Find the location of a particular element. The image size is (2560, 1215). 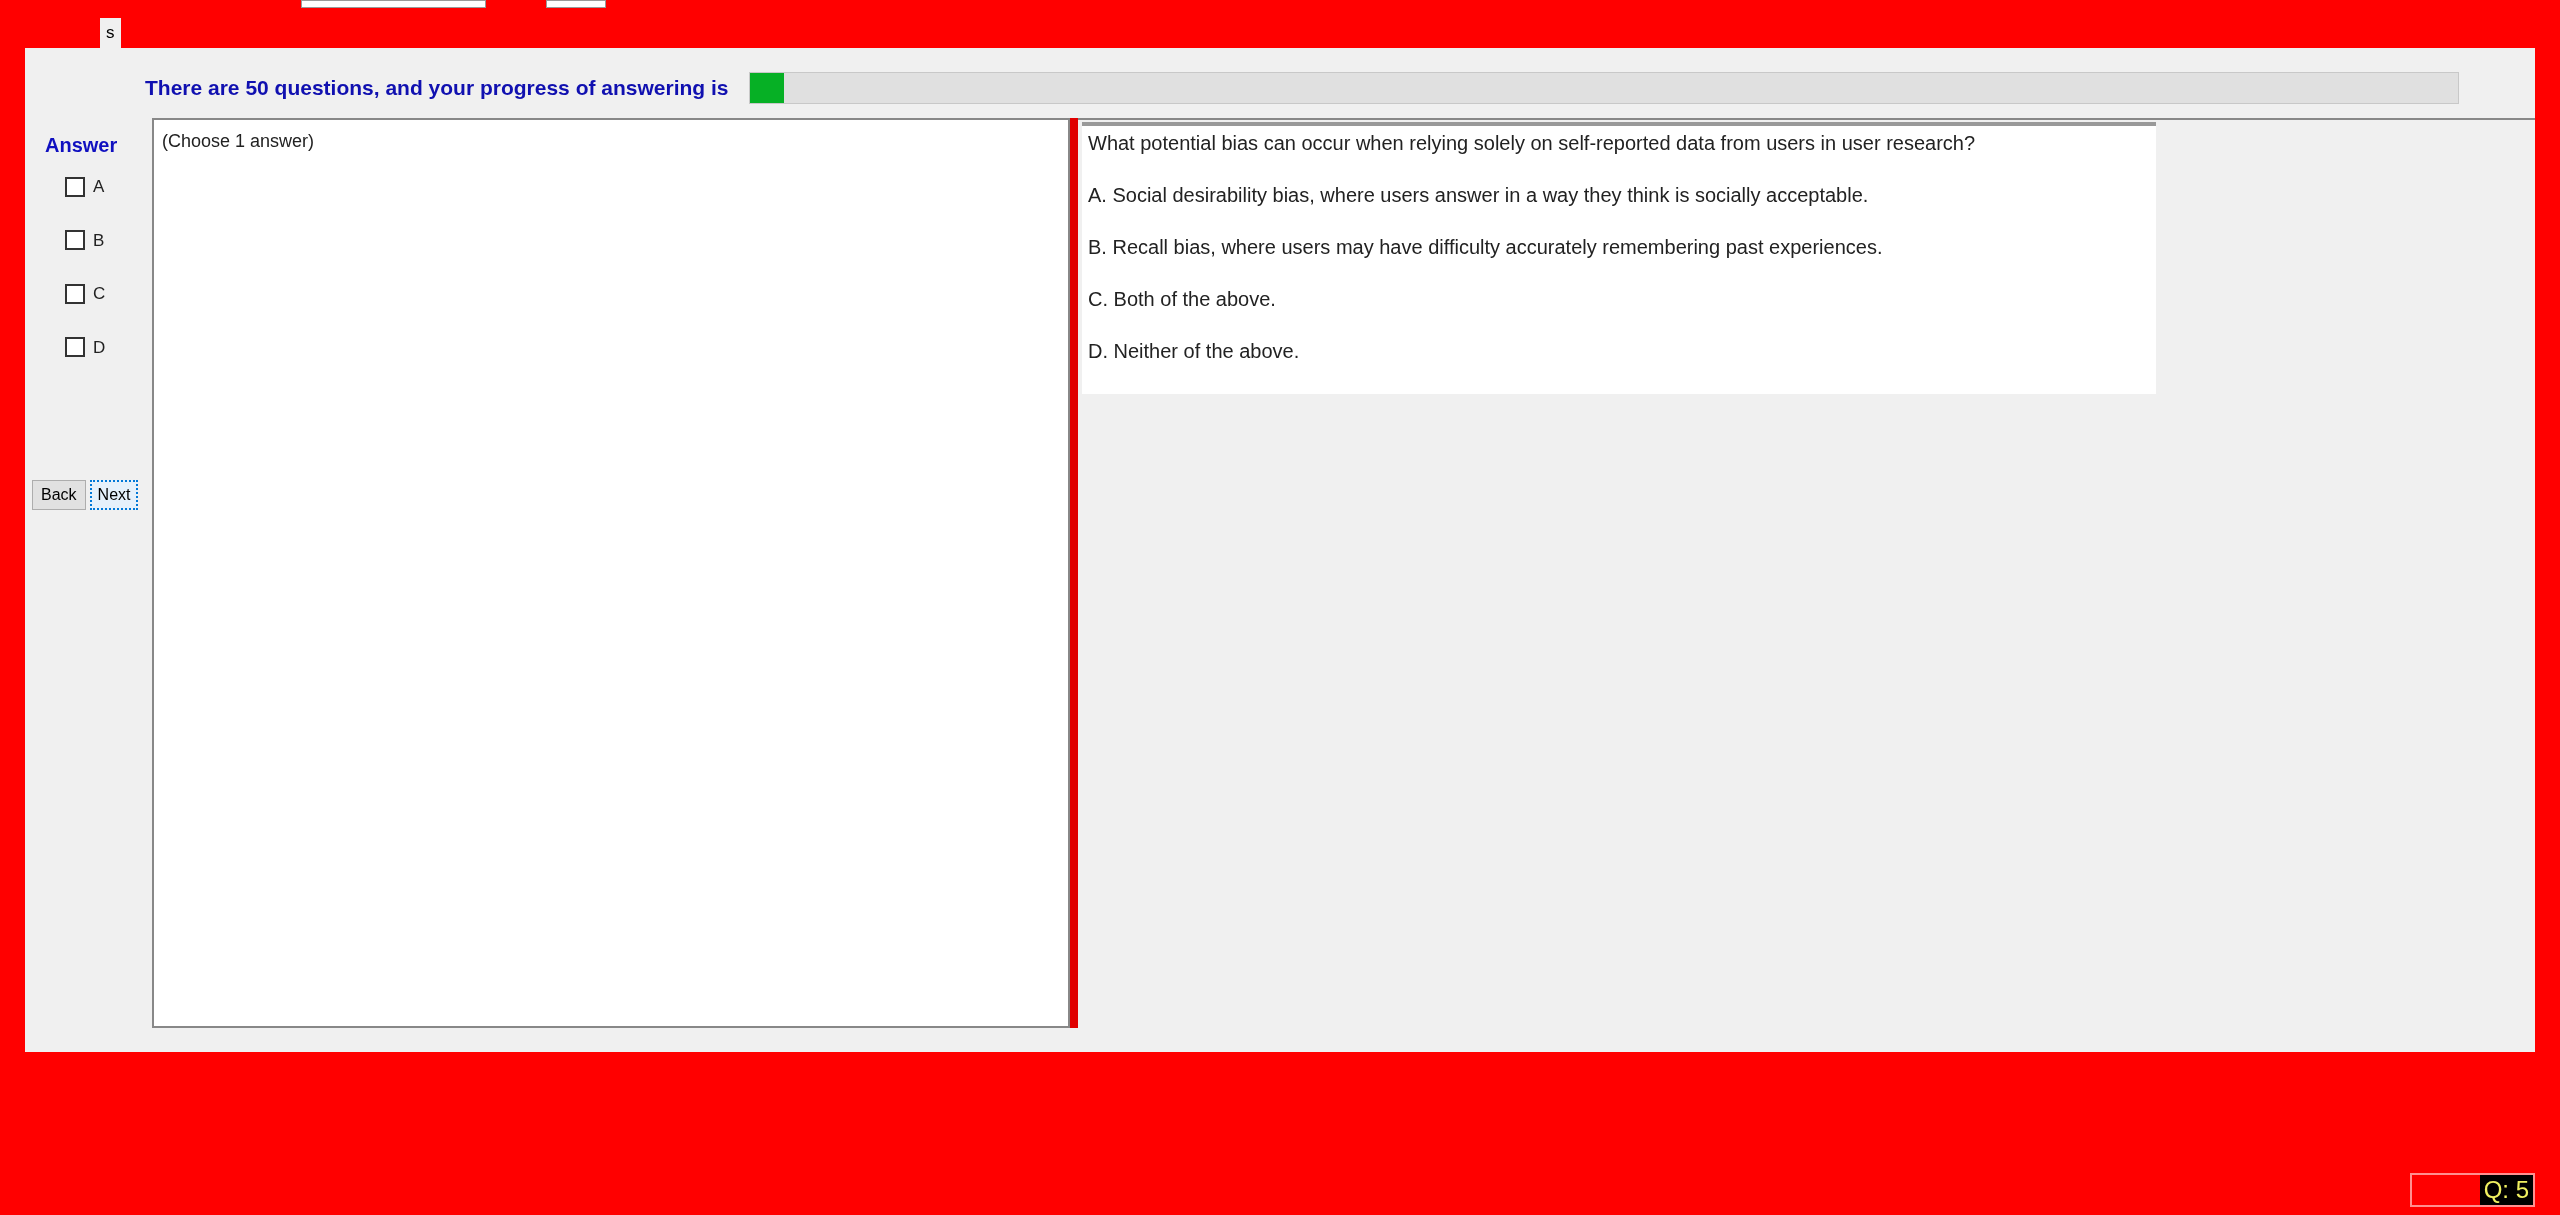

answer-hint: (Choose 1 answer) is located at coordinates (238, 141).